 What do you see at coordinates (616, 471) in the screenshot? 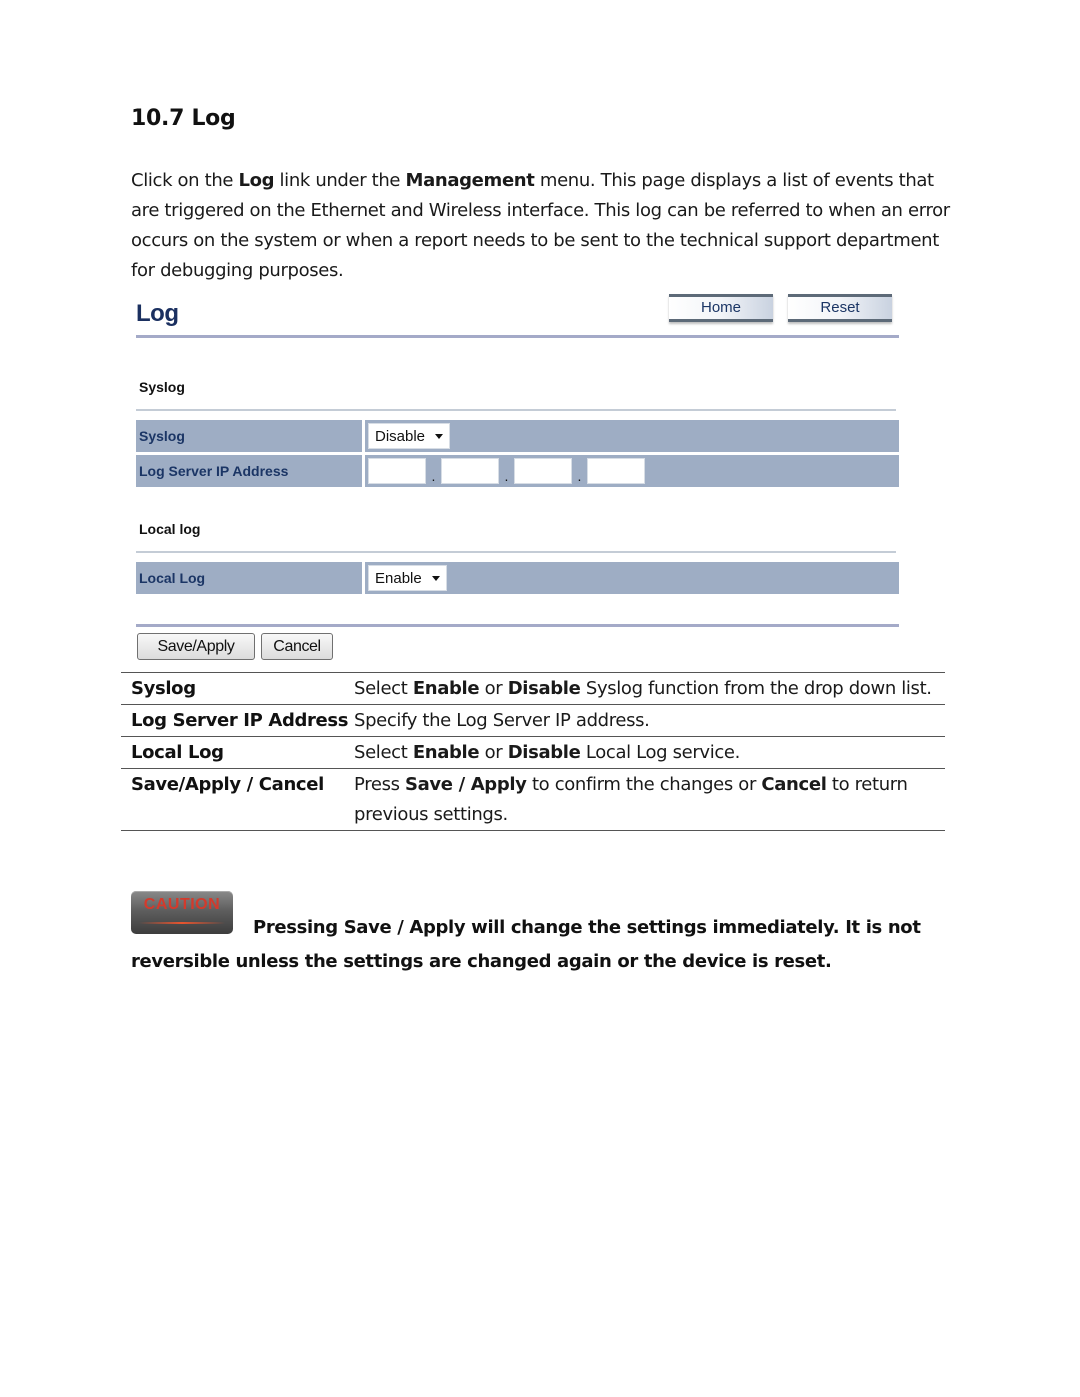
I see `ip-octet-4-input` at bounding box center [616, 471].